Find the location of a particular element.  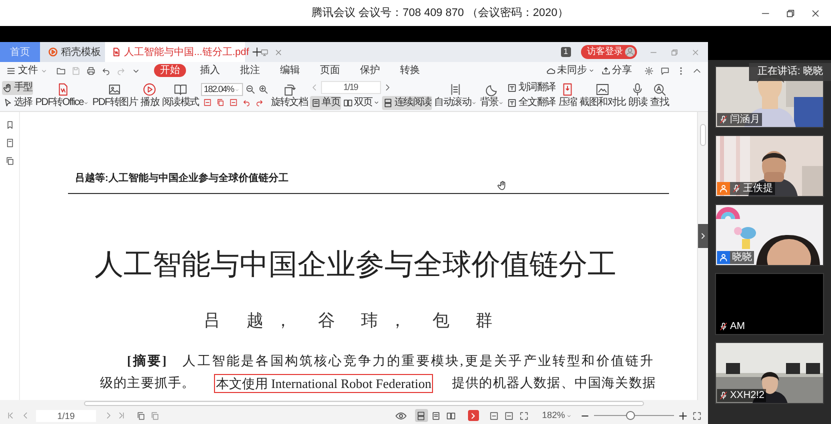

zoom-slider is located at coordinates (634, 415).